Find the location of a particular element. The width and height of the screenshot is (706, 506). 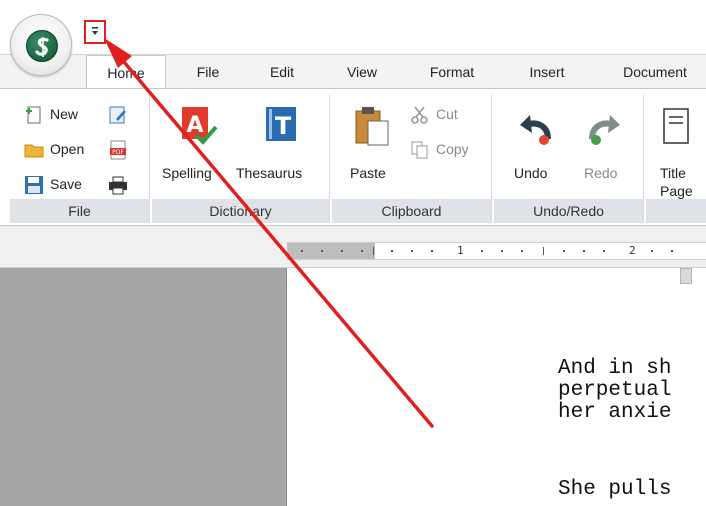

copy-label: Copy is located at coordinates (452, 149).